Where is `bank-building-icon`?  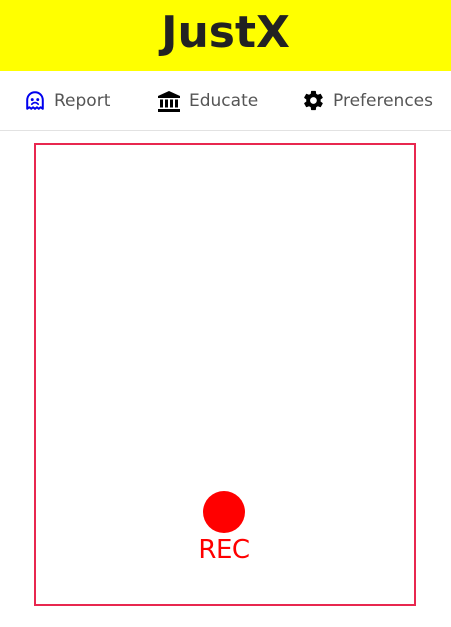 bank-building-icon is located at coordinates (169, 101).